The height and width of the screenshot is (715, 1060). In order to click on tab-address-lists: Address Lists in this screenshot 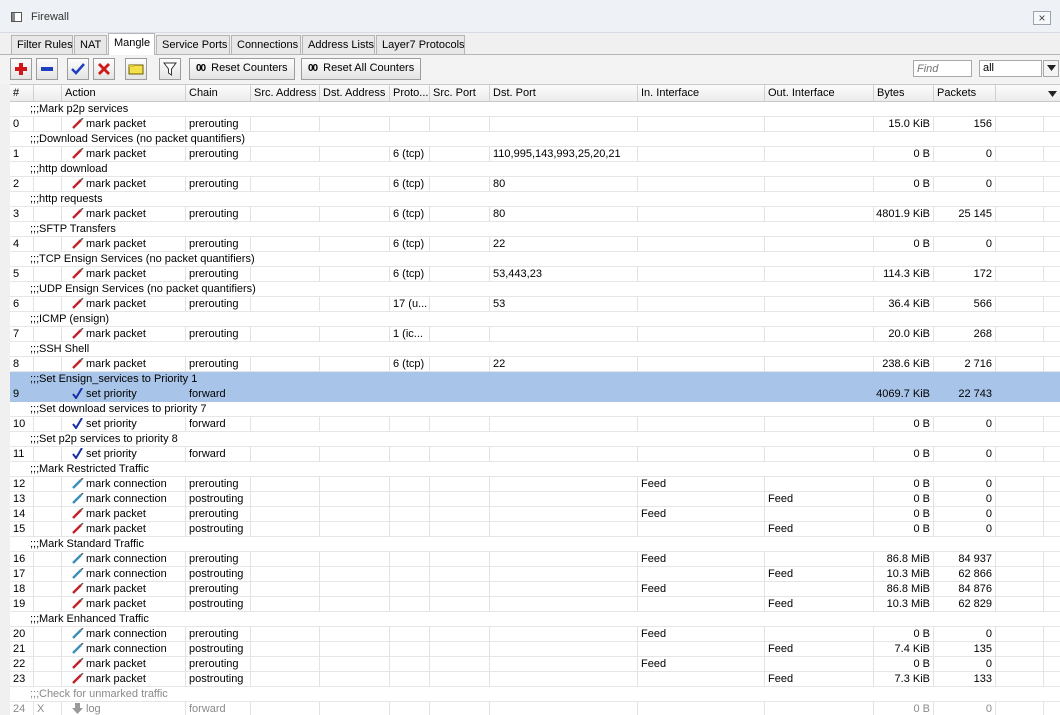, I will do `click(338, 45)`.